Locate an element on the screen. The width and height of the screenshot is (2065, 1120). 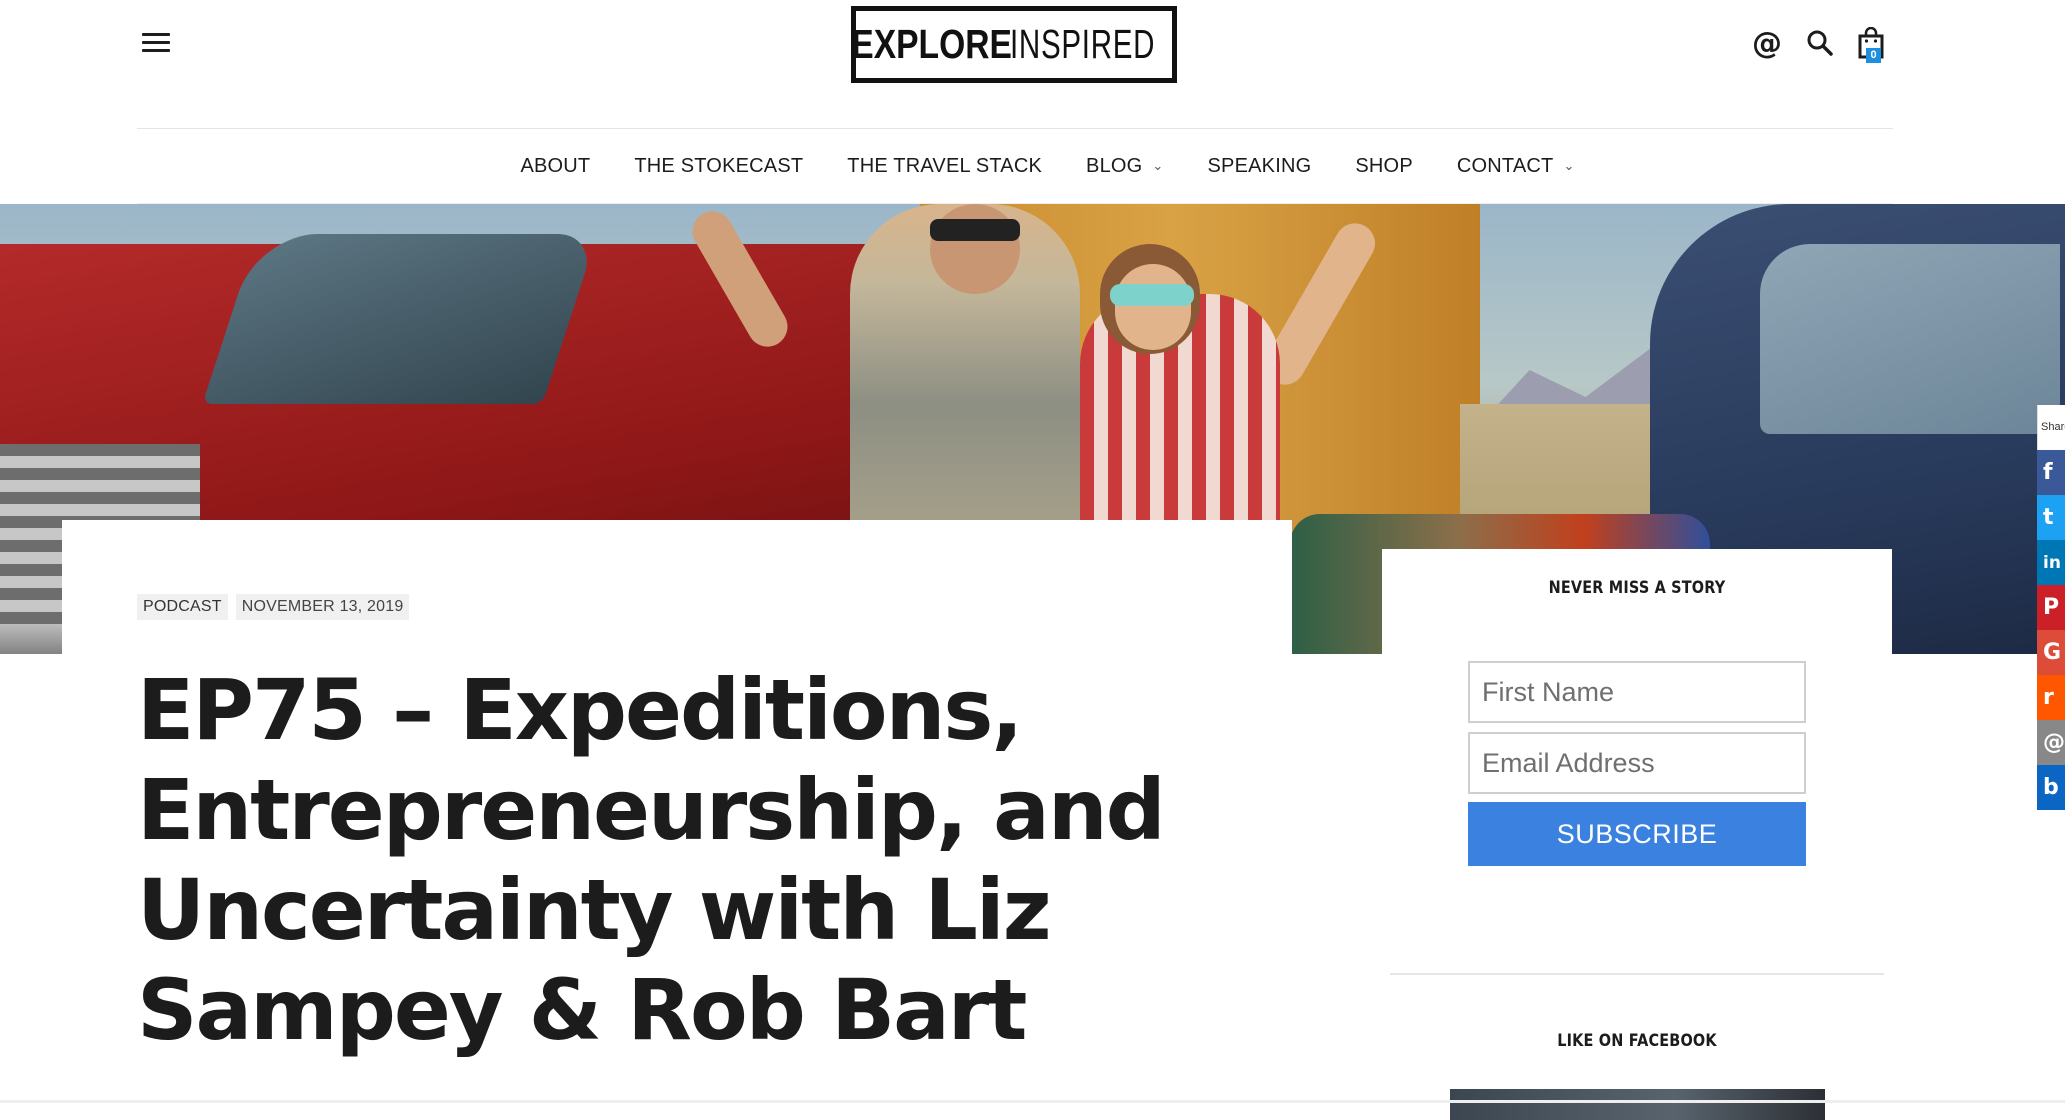
nav-item-contact: CONTACT ⌄ is located at coordinates (1516, 166).